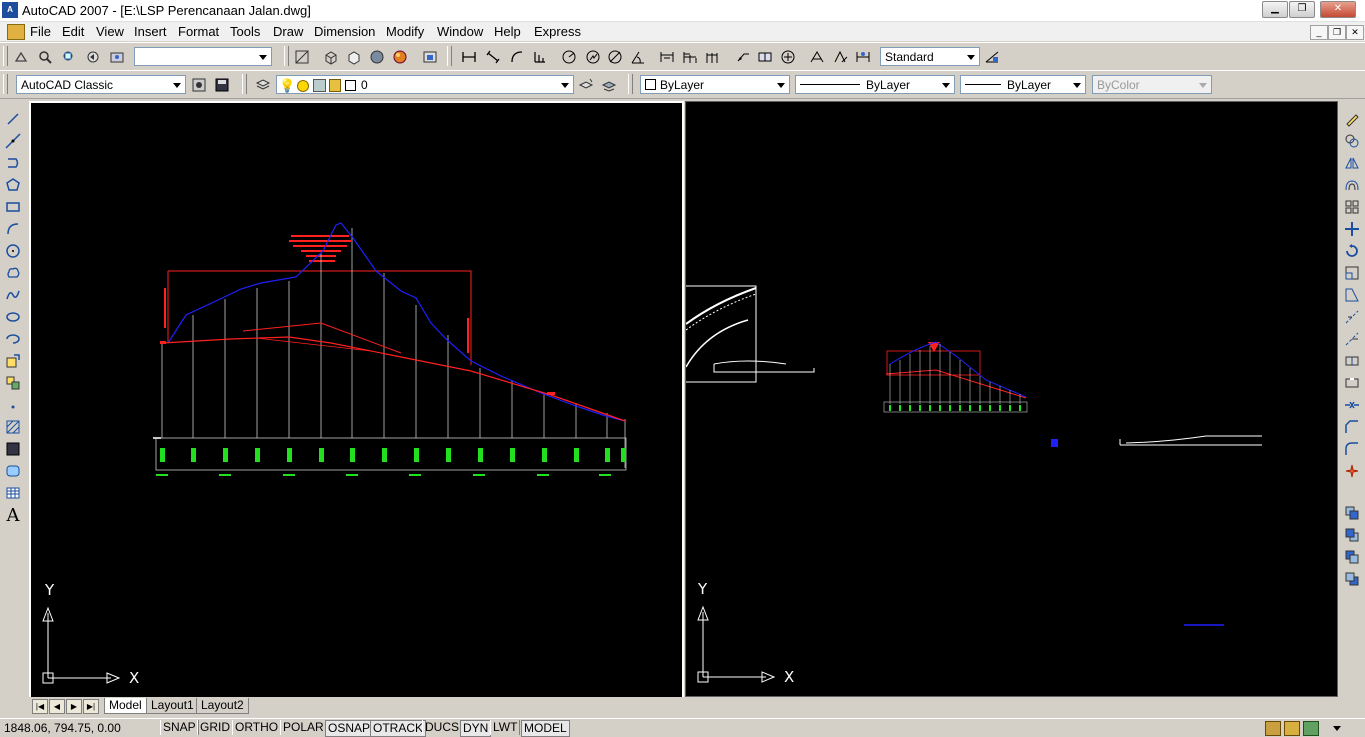 Image resolution: width=1365 pixels, height=737 pixels. I want to click on first-tab-button: |◀, so click(40, 706).